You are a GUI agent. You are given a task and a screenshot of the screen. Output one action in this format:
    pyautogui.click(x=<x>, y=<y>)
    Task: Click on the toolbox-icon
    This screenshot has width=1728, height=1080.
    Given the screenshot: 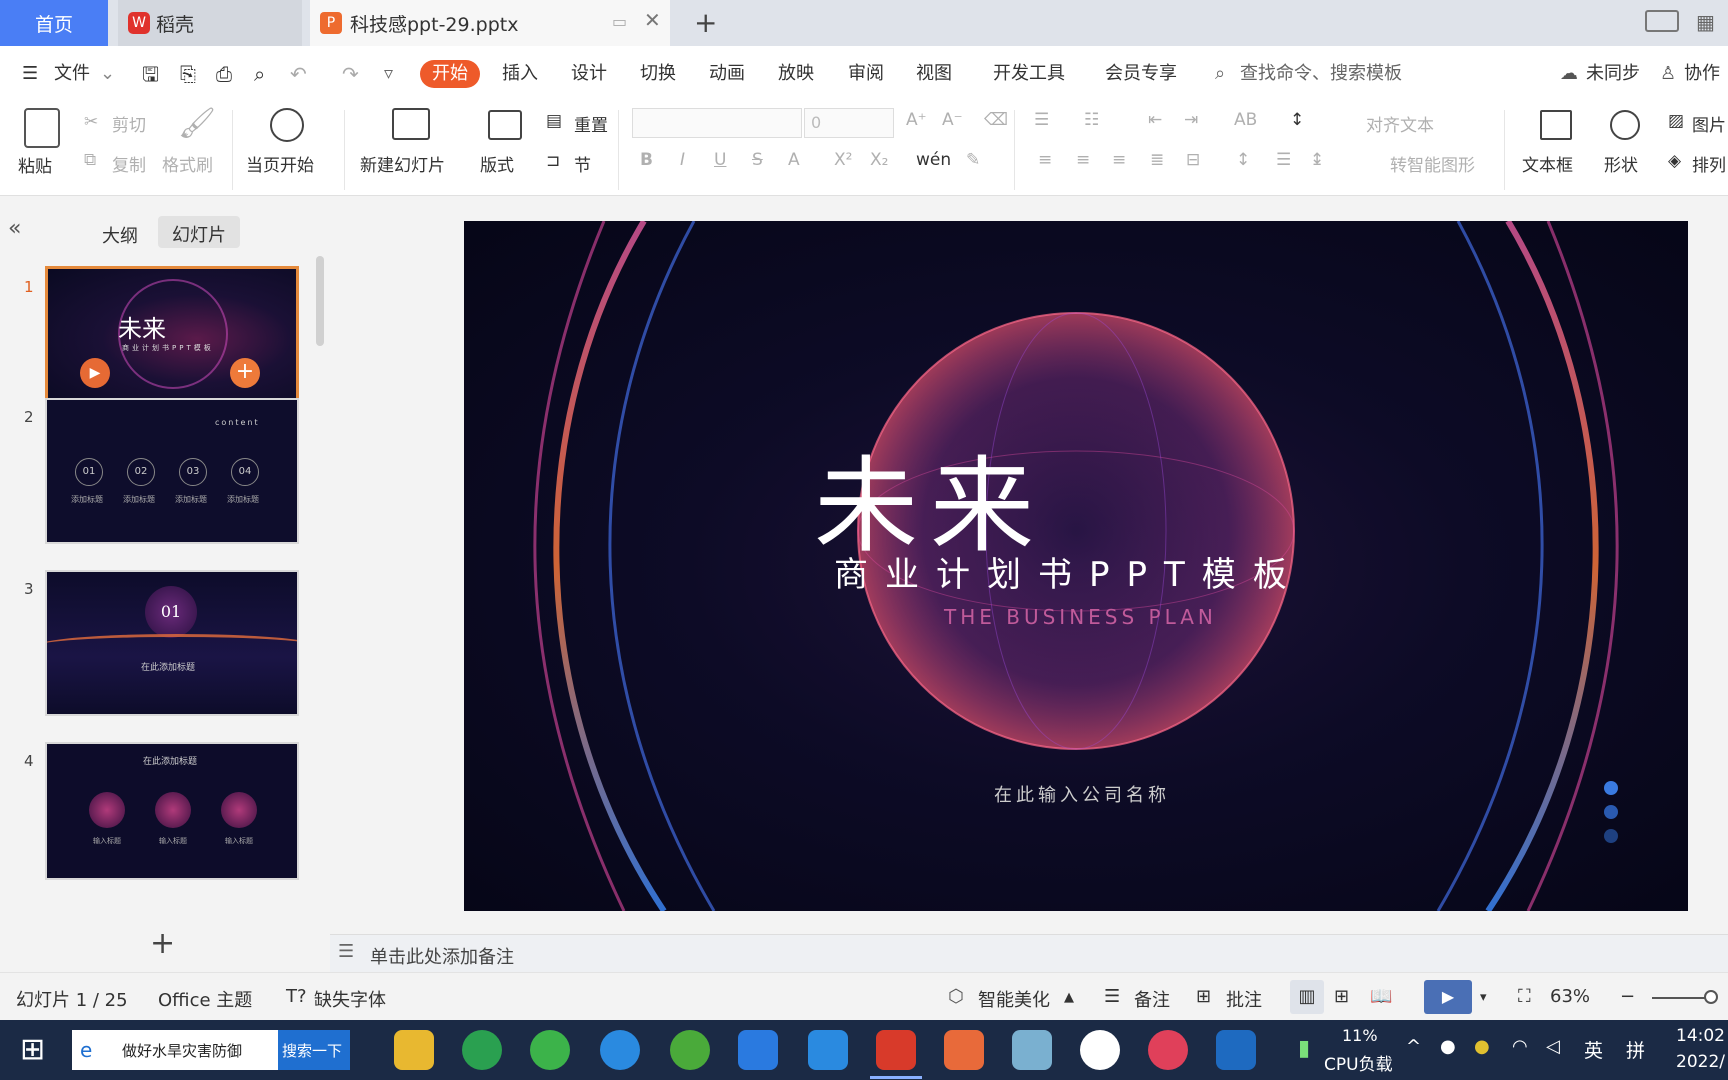 What is the action you would take?
    pyautogui.click(x=828, y=1050)
    